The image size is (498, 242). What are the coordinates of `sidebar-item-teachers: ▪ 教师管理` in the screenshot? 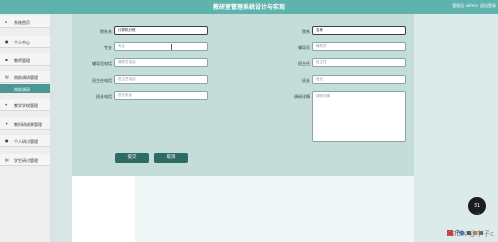 It's located at (25, 60).